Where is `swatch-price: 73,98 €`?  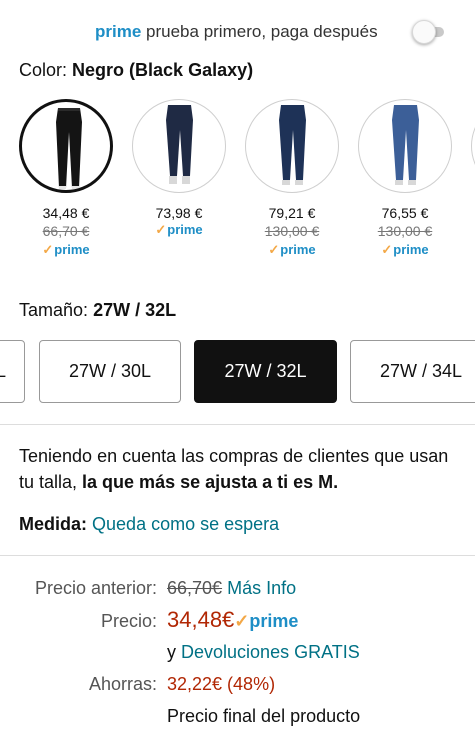
swatch-price: 73,98 € is located at coordinates (179, 213).